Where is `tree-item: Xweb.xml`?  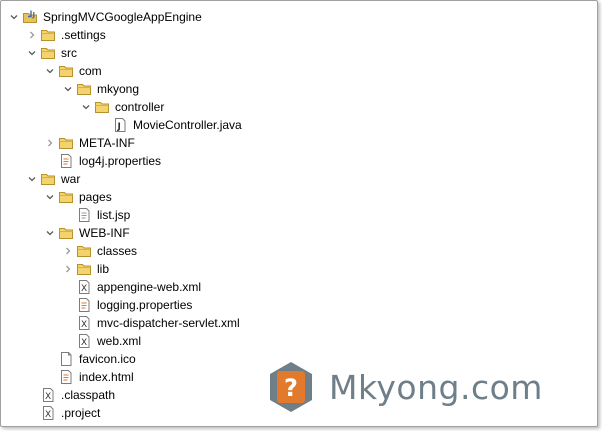
tree-item: Xweb.xml is located at coordinates (102, 341).